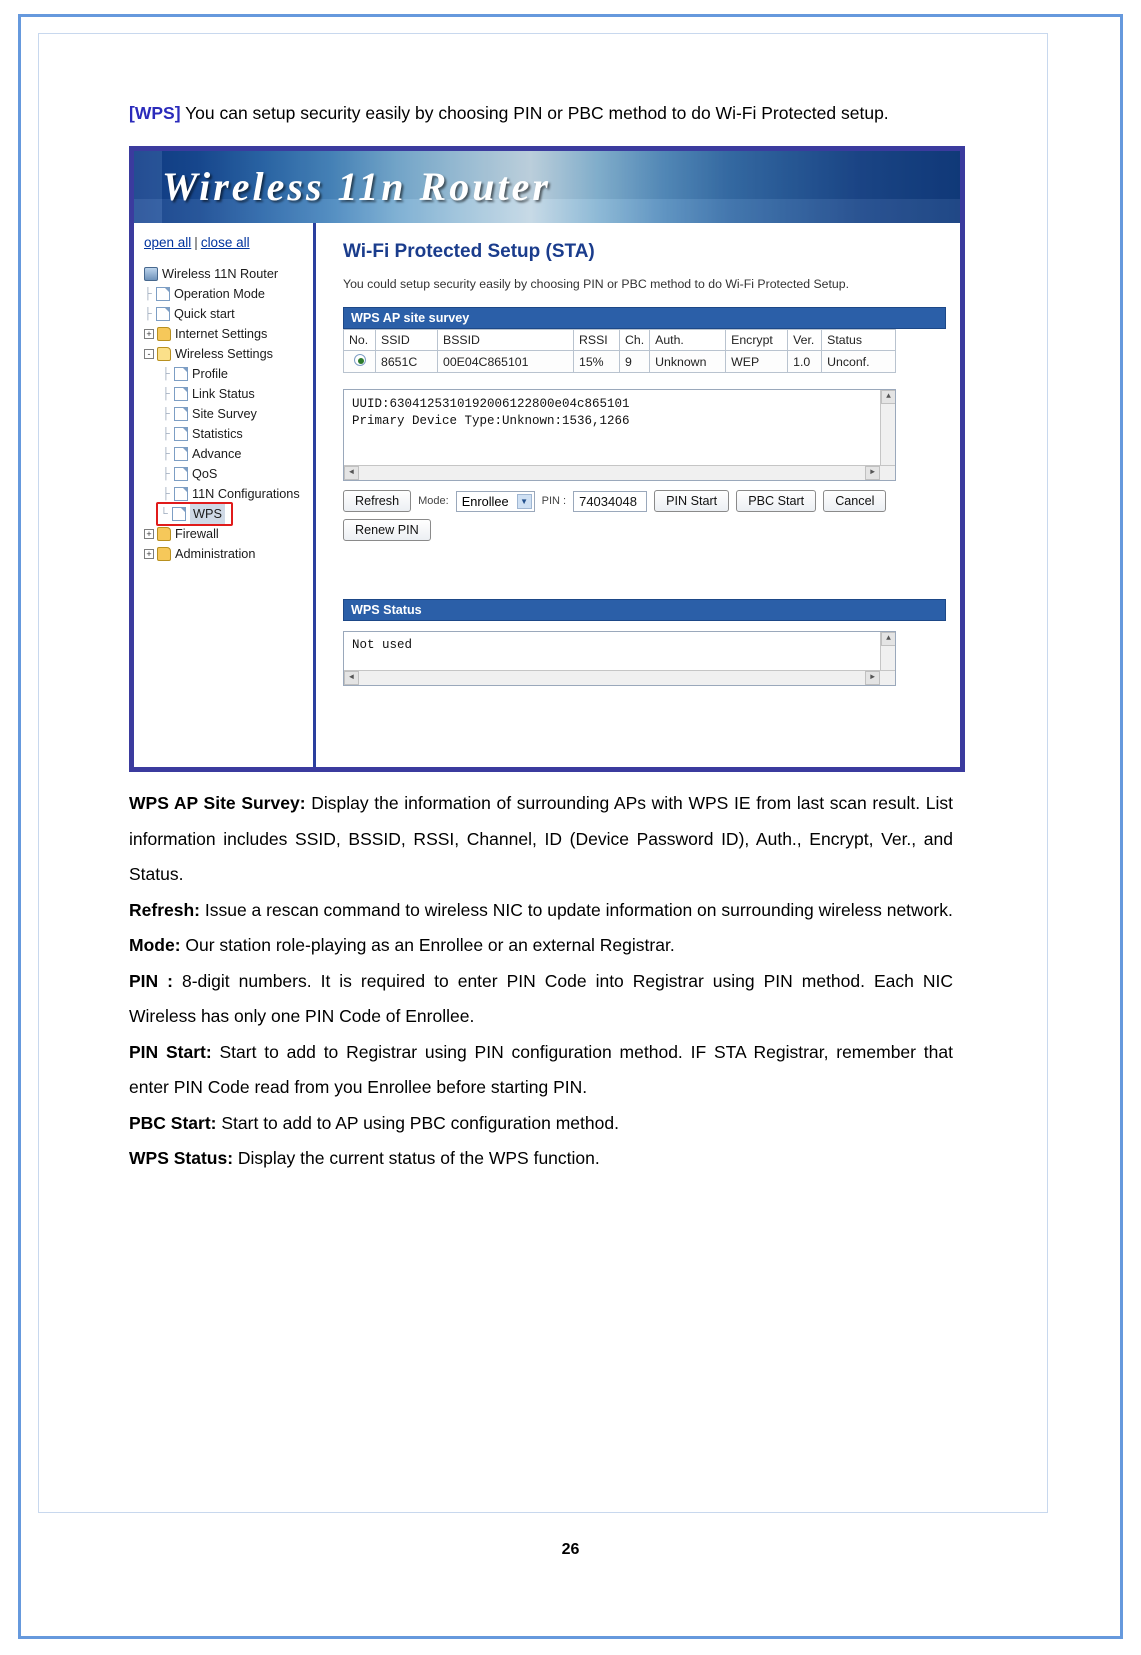 Image resolution: width=1141 pixels, height=1655 pixels. Describe the element at coordinates (387, 530) in the screenshot. I see `renew-pin-button: Renew PIN` at that location.